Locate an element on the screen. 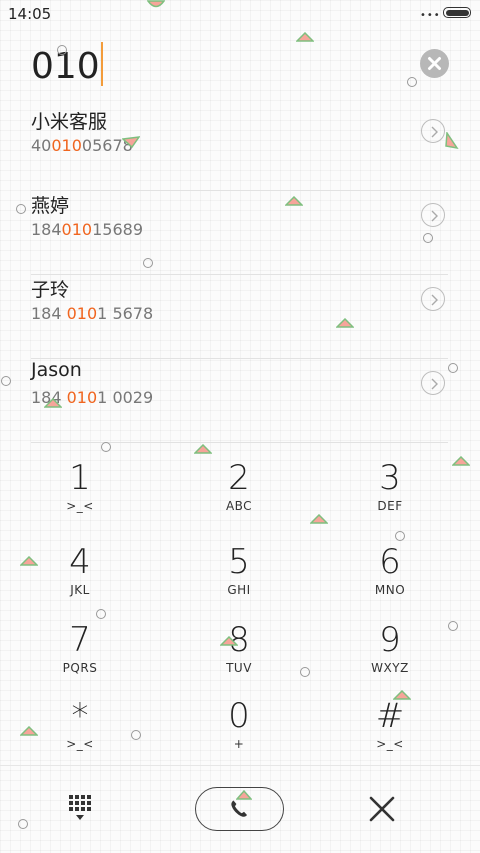 The height and width of the screenshot is (853, 480). contact-name: 燕婷 is located at coordinates (50, 206).